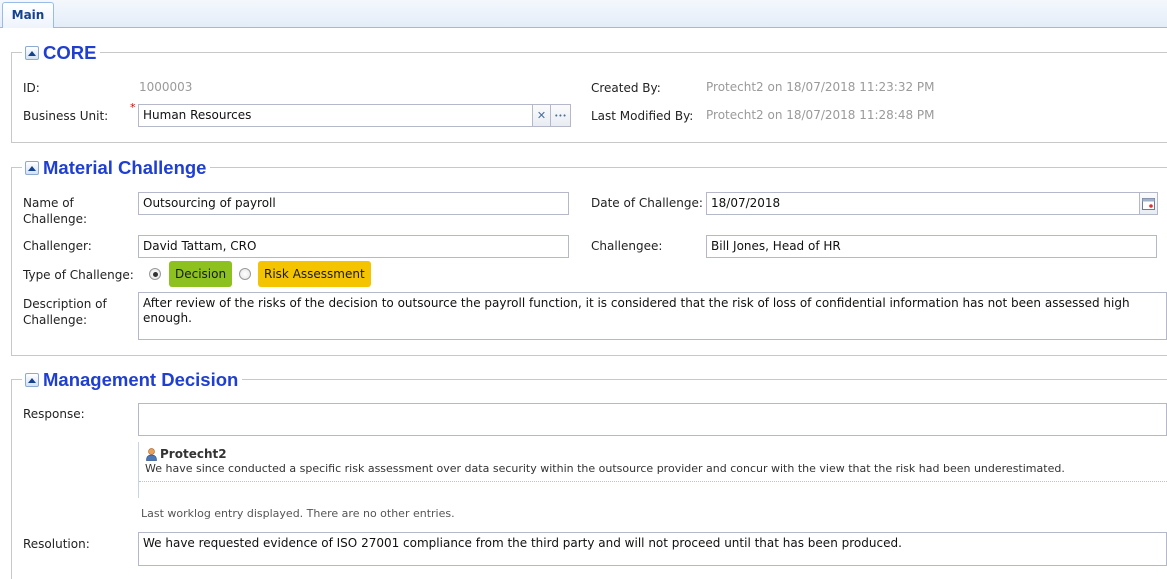 The width and height of the screenshot is (1167, 579). I want to click on worklog-entry-header: Protecht2, so click(186, 454).